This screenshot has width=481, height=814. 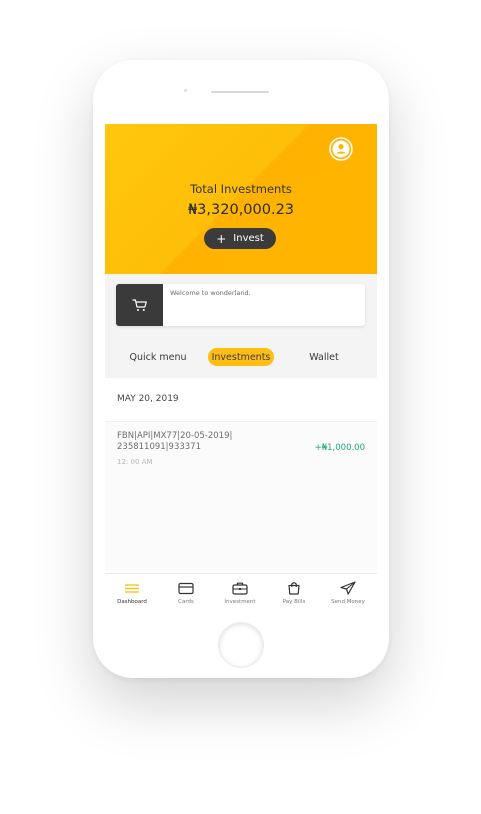 What do you see at coordinates (132, 602) in the screenshot?
I see `nav-label-dashboard: Dashboard` at bounding box center [132, 602].